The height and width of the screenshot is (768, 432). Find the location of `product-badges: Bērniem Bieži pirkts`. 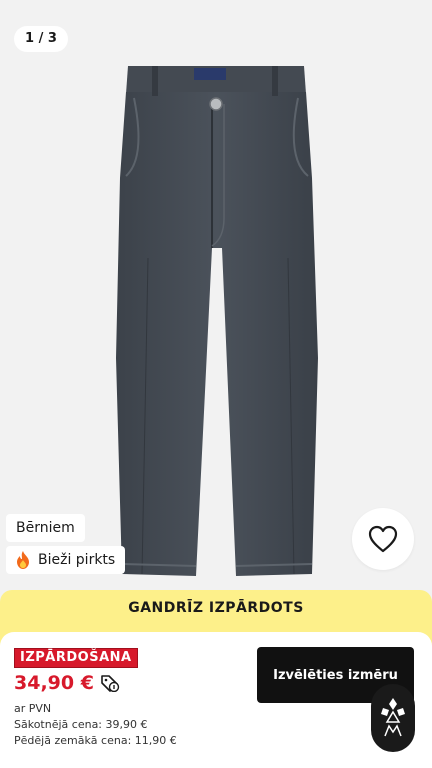

product-badges: Bērniem Bieži pirkts is located at coordinates (66, 546).